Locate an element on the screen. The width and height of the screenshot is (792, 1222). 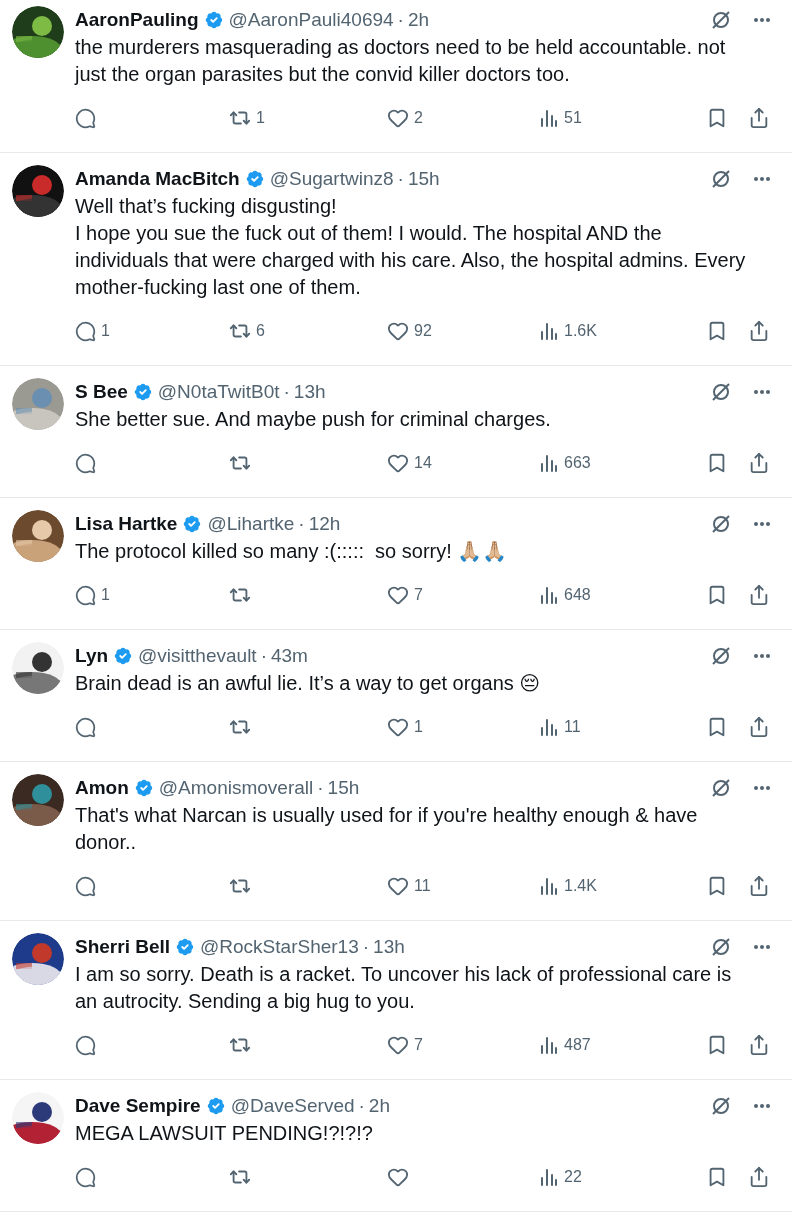
author-handle: @Amonismoverall is located at coordinates (236, 788).